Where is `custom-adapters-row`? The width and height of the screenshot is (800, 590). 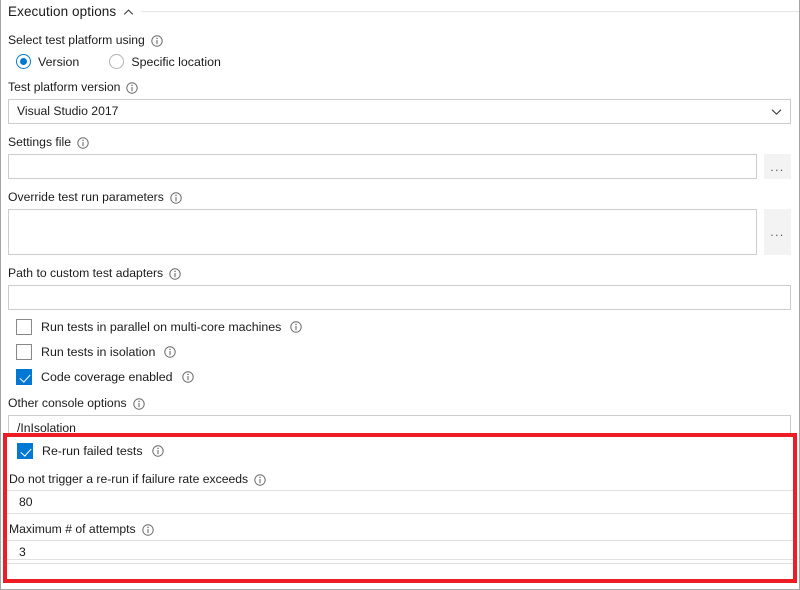
custom-adapters-row is located at coordinates (399, 297).